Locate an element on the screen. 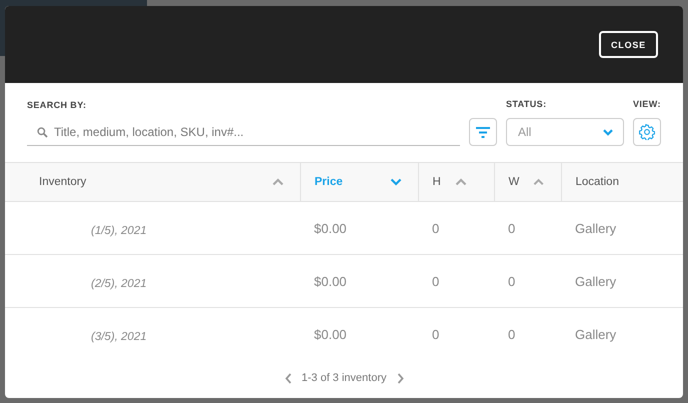  filter-icon is located at coordinates (483, 132).